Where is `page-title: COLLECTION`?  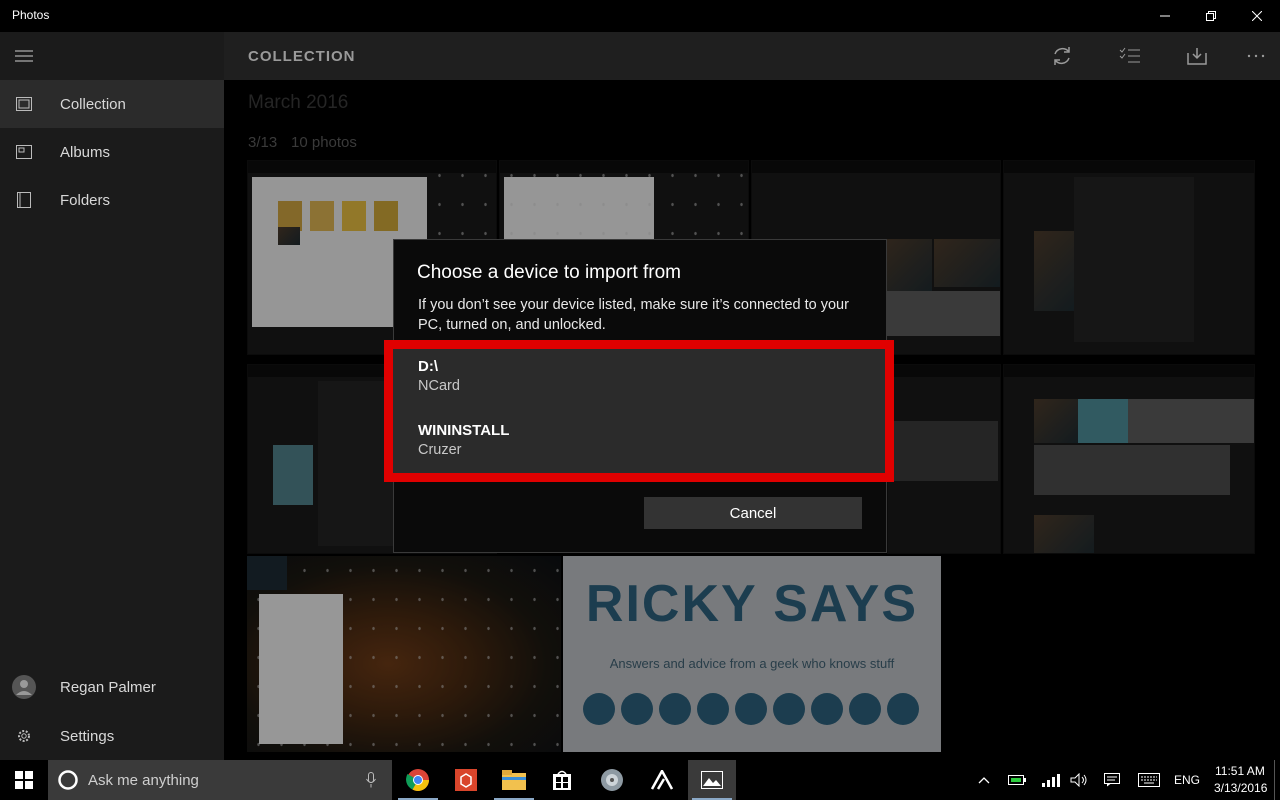
page-title: COLLECTION is located at coordinates (302, 56).